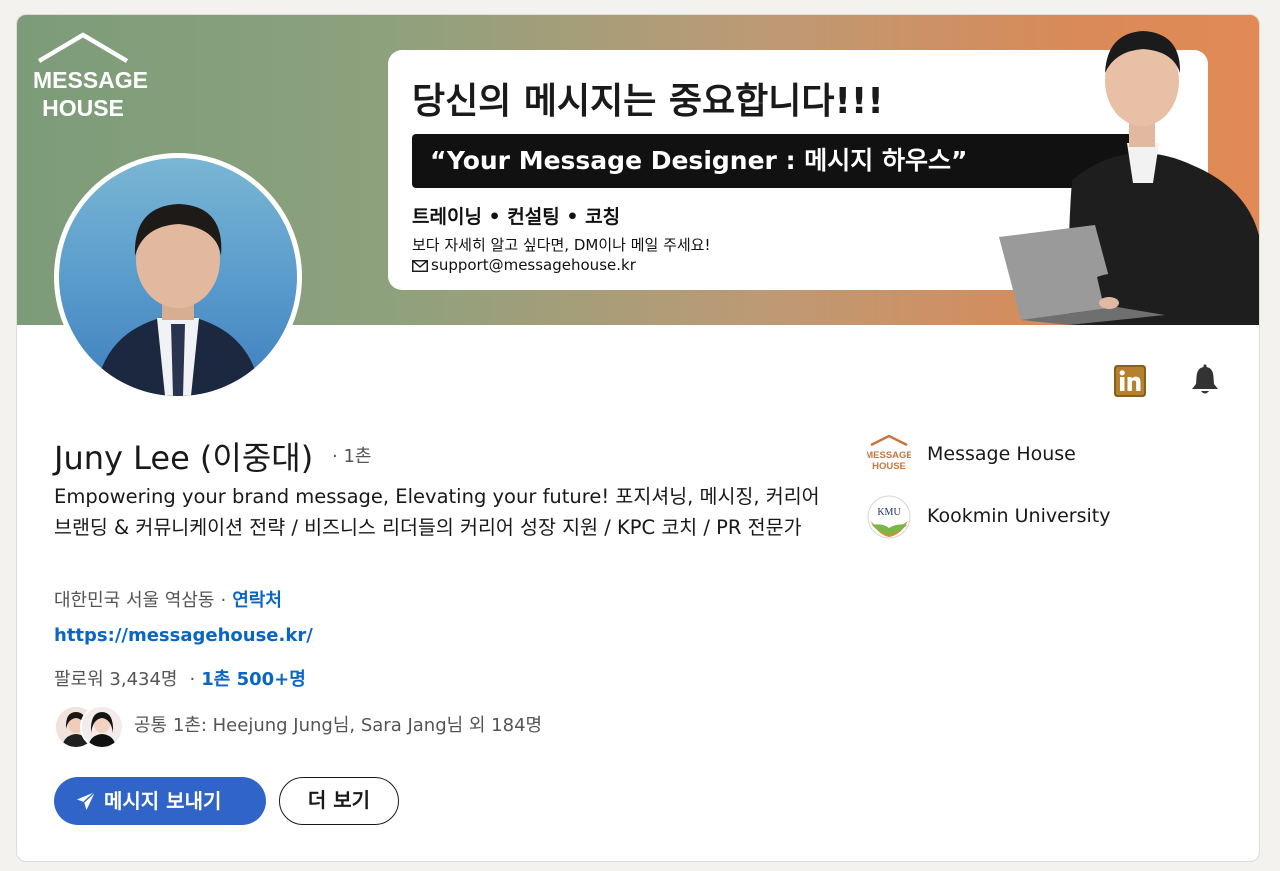  Describe the element at coordinates (102, 727) in the screenshot. I see `mutual-avatar` at that location.